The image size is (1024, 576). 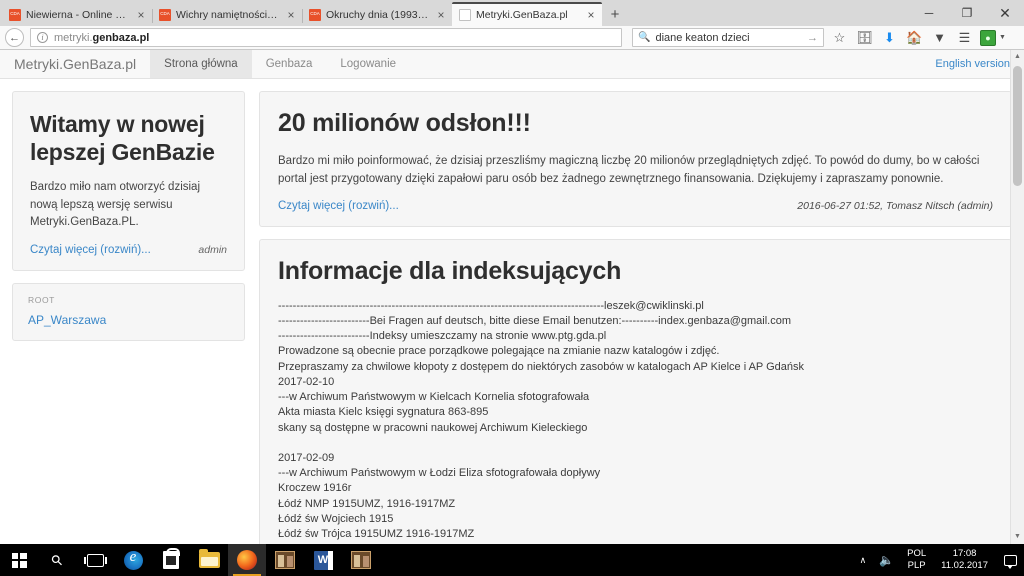 I want to click on folder-icon, so click(x=209, y=558).